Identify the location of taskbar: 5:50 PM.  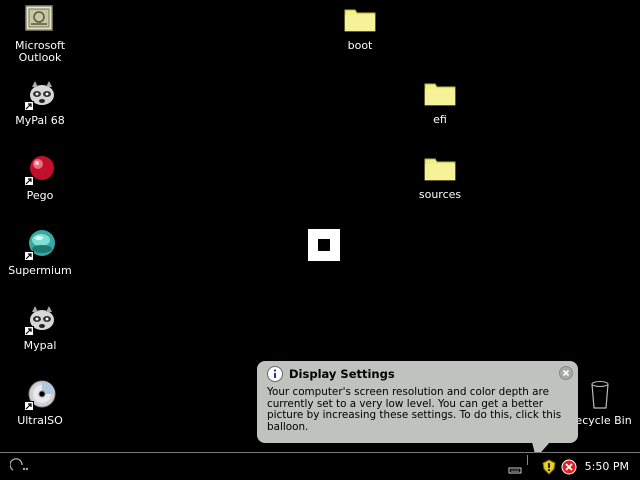
(320, 466).